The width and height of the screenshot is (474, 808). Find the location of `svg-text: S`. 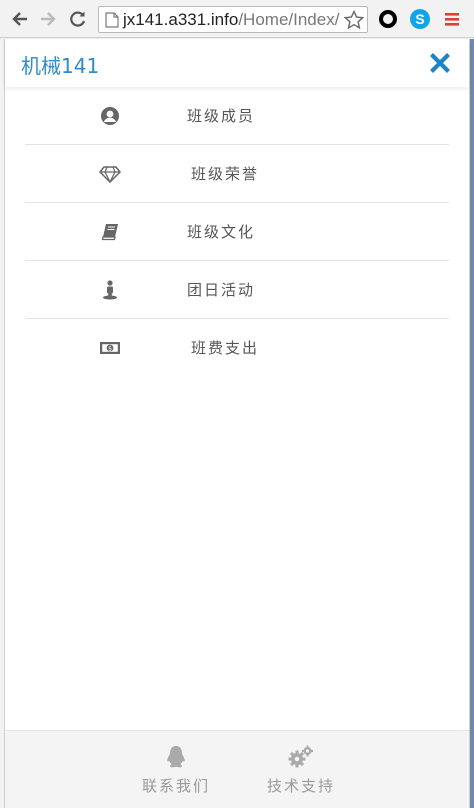

svg-text: S is located at coordinates (419, 19).